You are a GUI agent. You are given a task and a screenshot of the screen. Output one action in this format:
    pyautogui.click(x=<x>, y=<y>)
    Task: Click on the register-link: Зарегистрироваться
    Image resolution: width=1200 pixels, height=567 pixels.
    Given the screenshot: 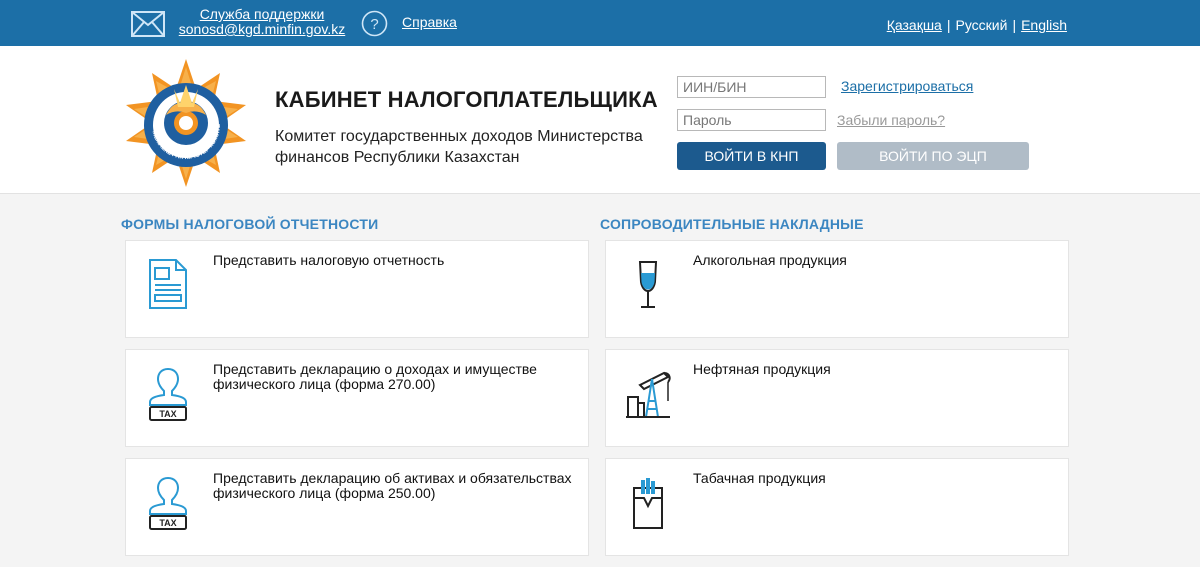 What is the action you would take?
    pyautogui.click(x=907, y=86)
    